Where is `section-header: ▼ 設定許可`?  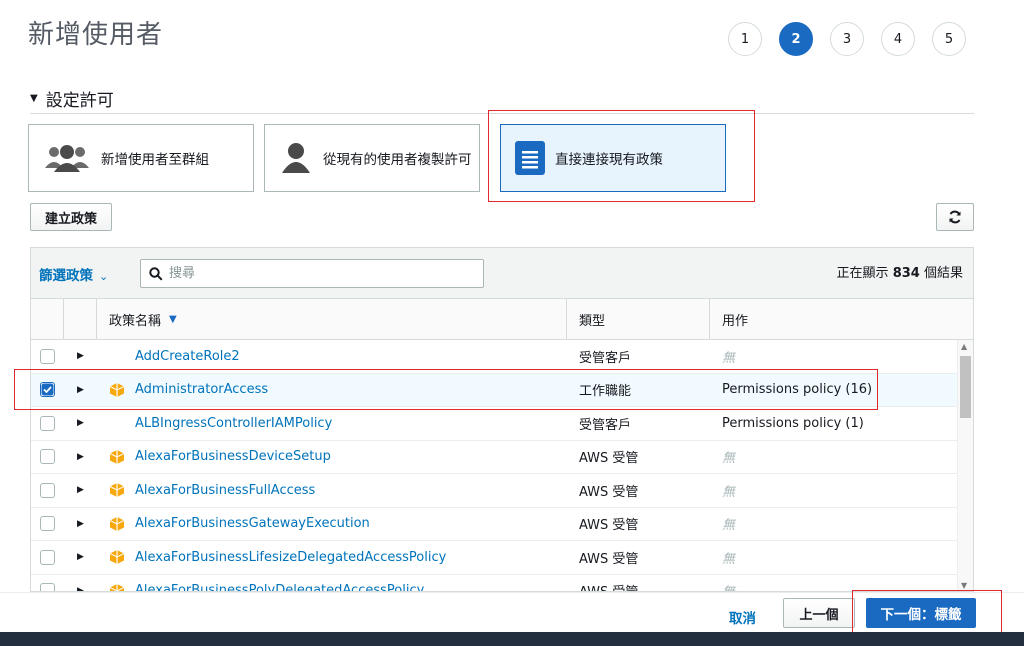 section-header: ▼ 設定許可 is located at coordinates (72, 98).